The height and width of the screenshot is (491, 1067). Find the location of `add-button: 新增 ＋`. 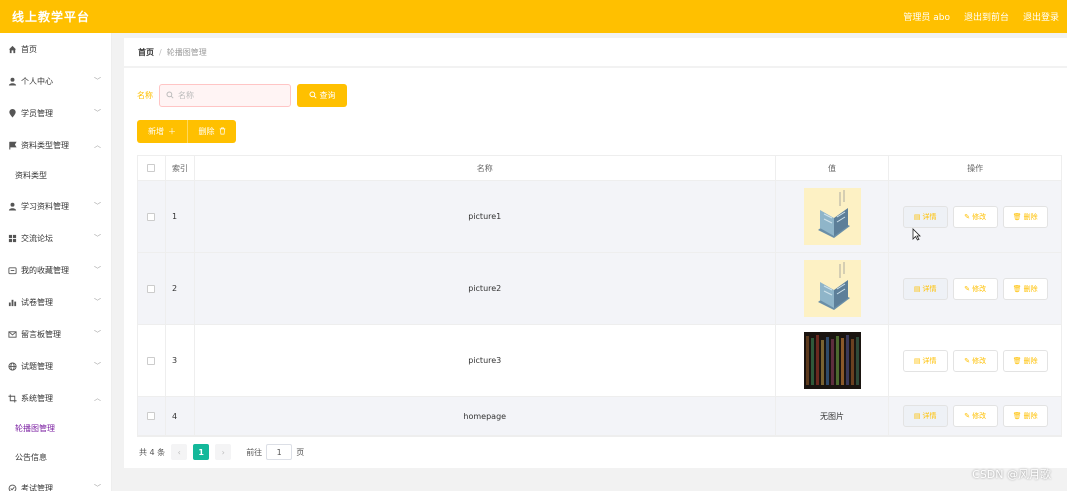

add-button: 新增 ＋ is located at coordinates (162, 131).